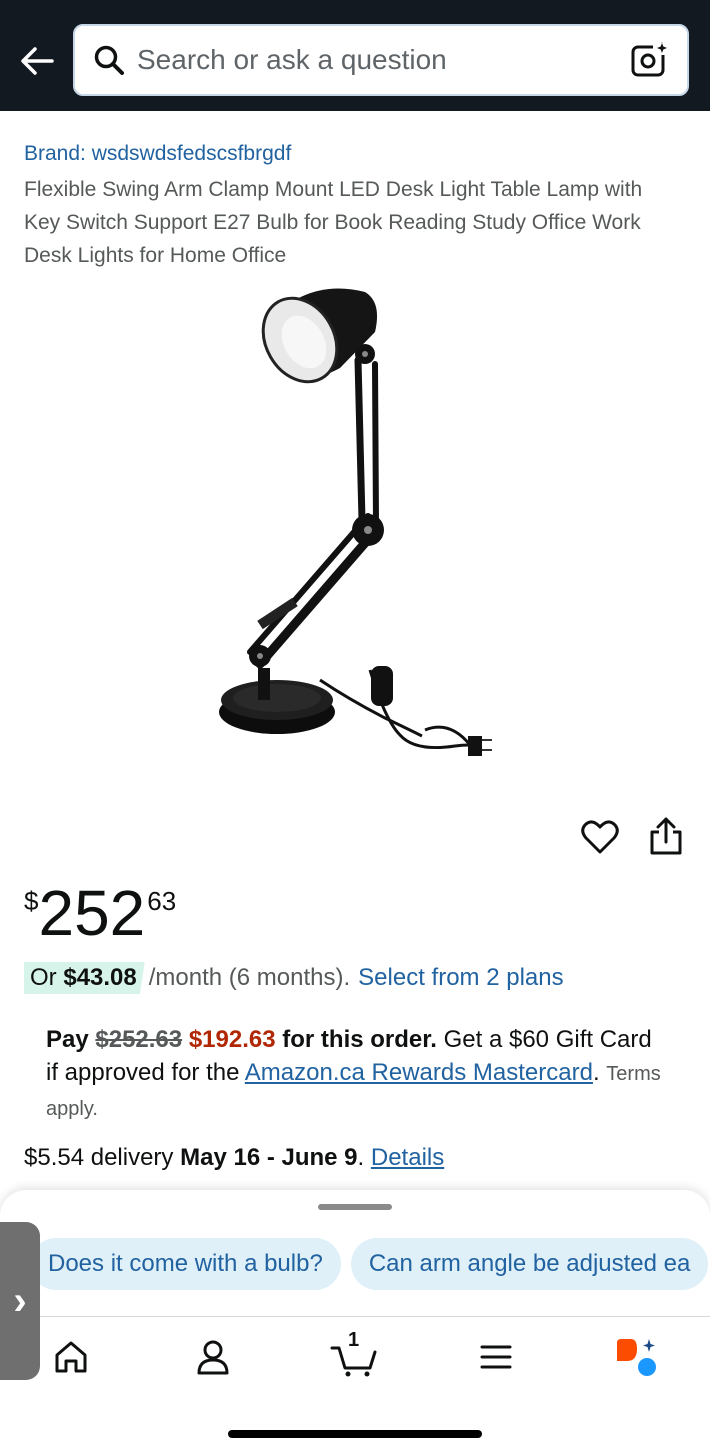  I want to click on price-fraction: 63, so click(162, 901).